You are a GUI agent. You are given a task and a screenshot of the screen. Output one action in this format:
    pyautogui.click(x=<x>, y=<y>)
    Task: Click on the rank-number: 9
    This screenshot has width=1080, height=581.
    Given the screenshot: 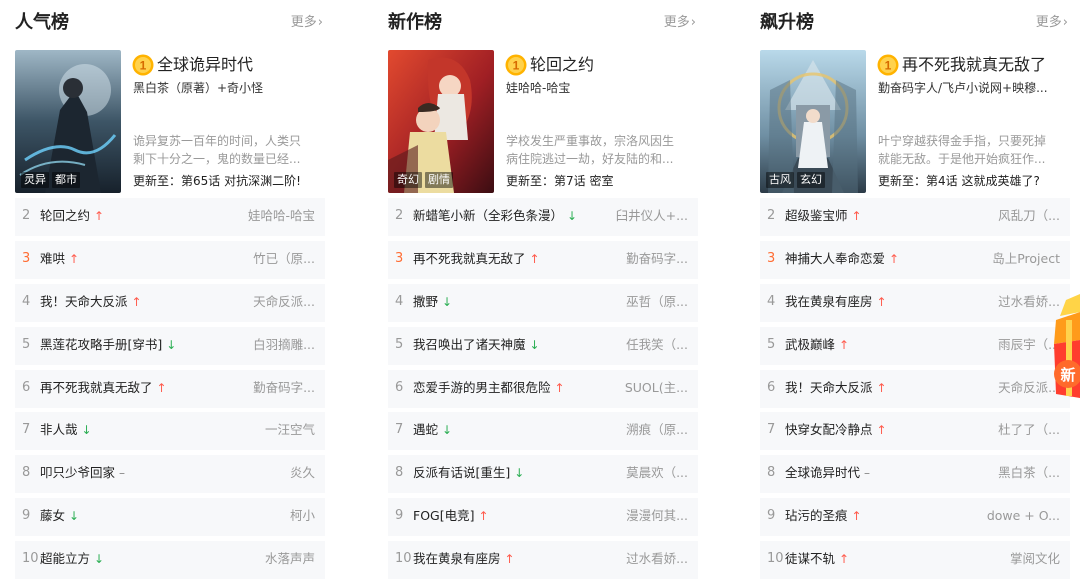 What is the action you would take?
    pyautogui.click(x=26, y=516)
    